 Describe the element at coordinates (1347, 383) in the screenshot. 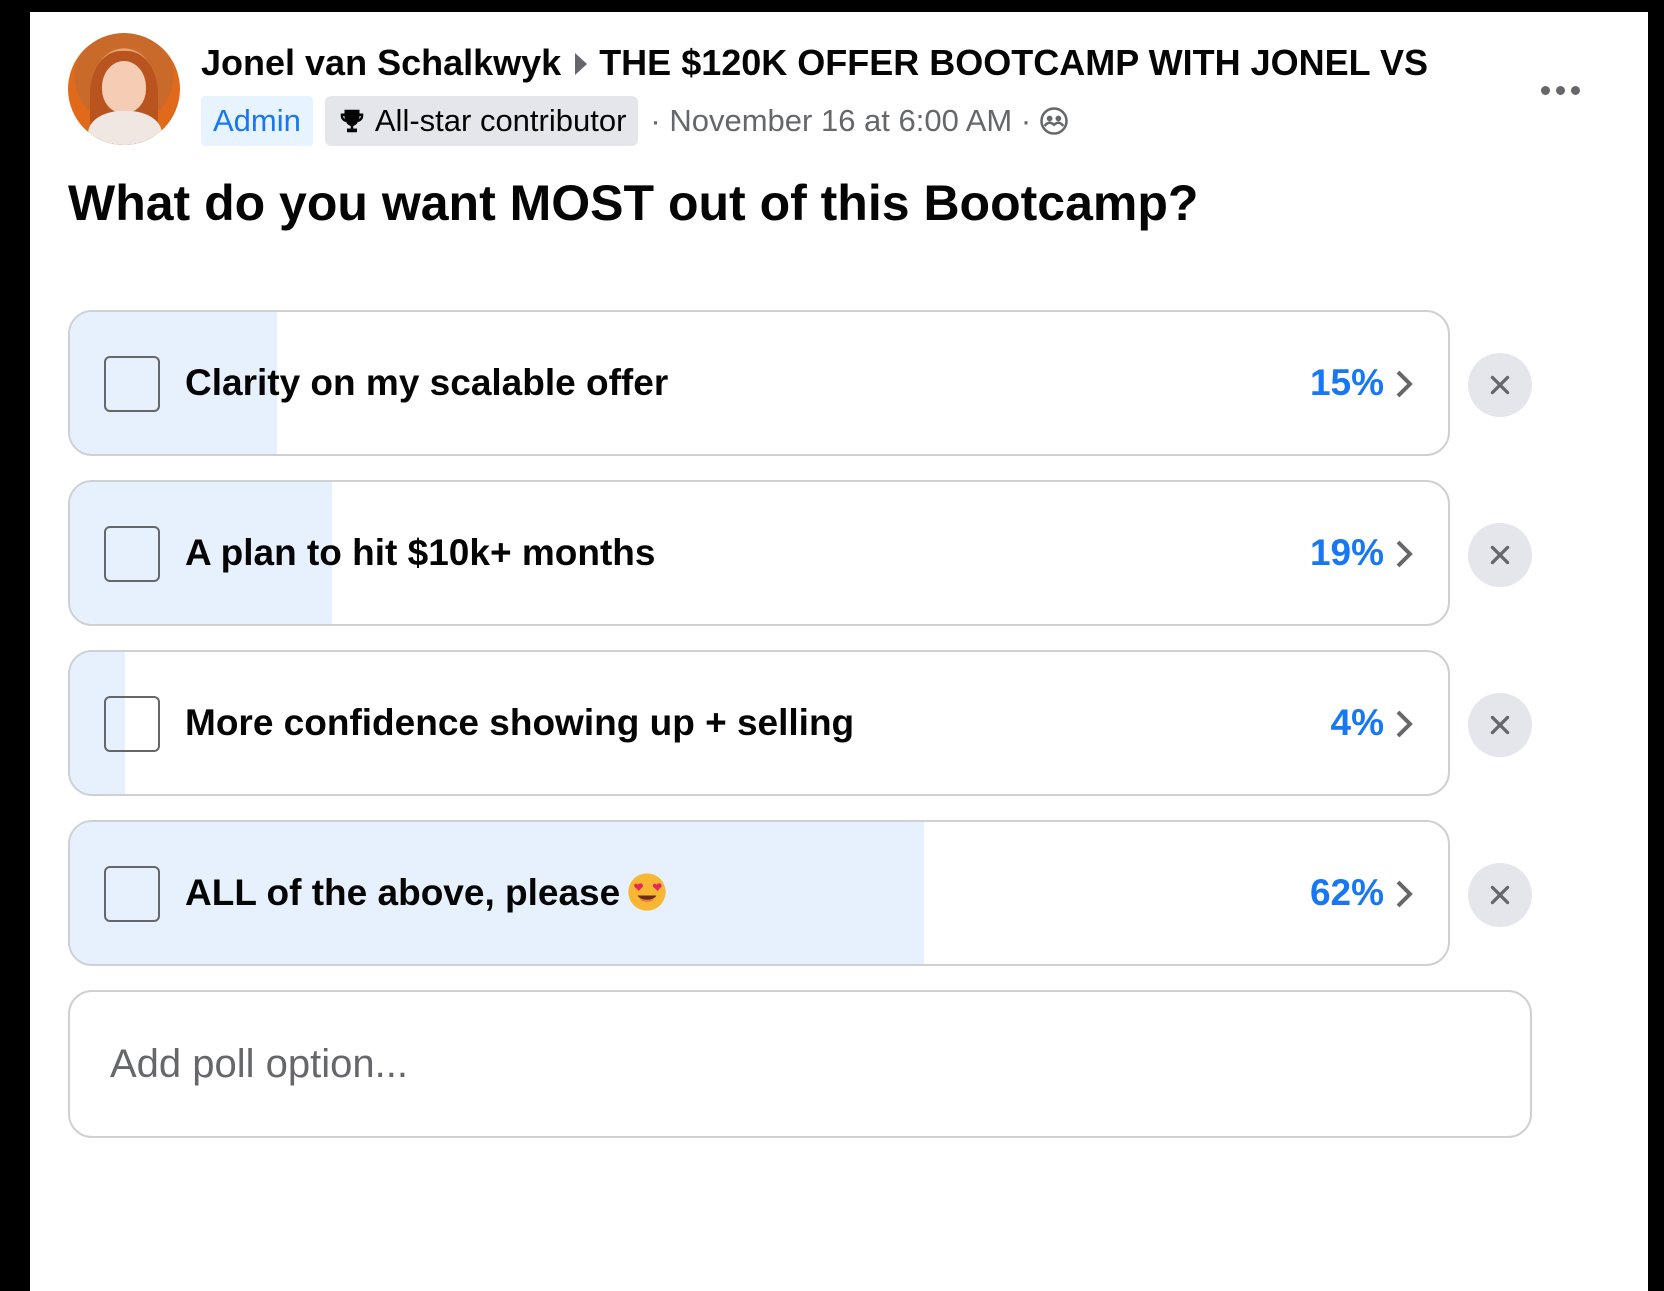

I see `poll-option-percent: 15%` at that location.